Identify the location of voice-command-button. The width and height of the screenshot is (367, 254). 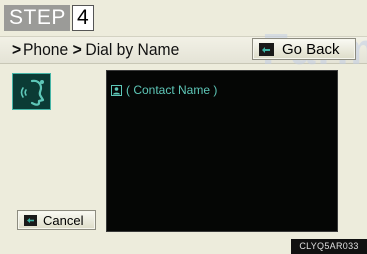
(31, 91).